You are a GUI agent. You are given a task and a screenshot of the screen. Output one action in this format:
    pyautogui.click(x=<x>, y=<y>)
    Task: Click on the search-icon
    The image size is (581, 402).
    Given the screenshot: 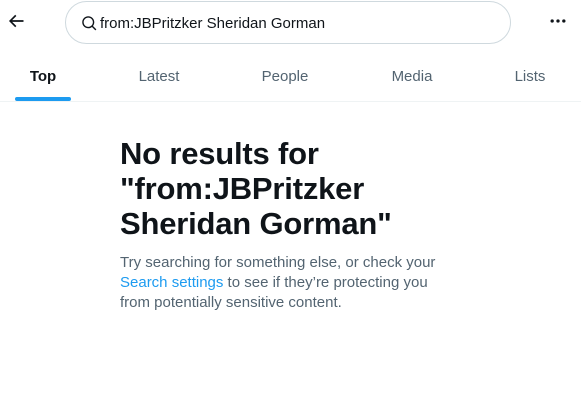 What is the action you would take?
    pyautogui.click(x=89, y=23)
    